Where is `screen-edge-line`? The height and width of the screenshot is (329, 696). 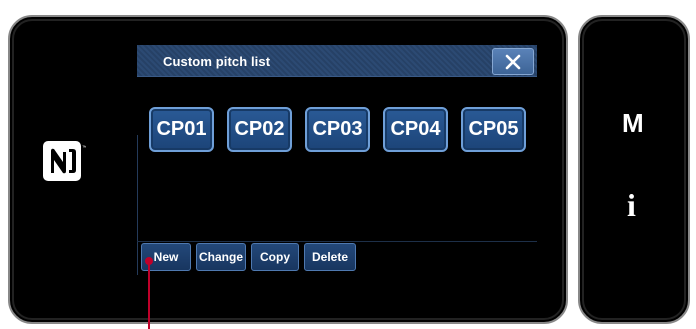
screen-edge-line is located at coordinates (137, 205).